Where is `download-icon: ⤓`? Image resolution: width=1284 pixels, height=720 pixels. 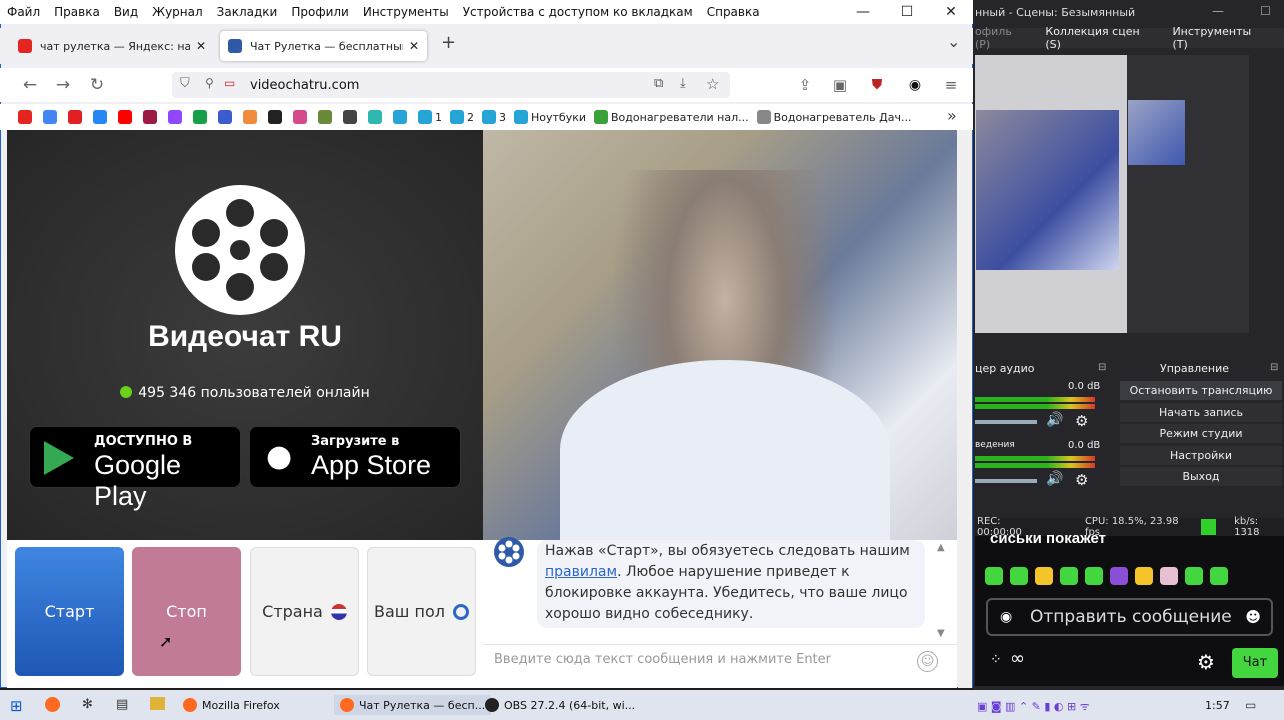 download-icon: ⤓ is located at coordinates (683, 83).